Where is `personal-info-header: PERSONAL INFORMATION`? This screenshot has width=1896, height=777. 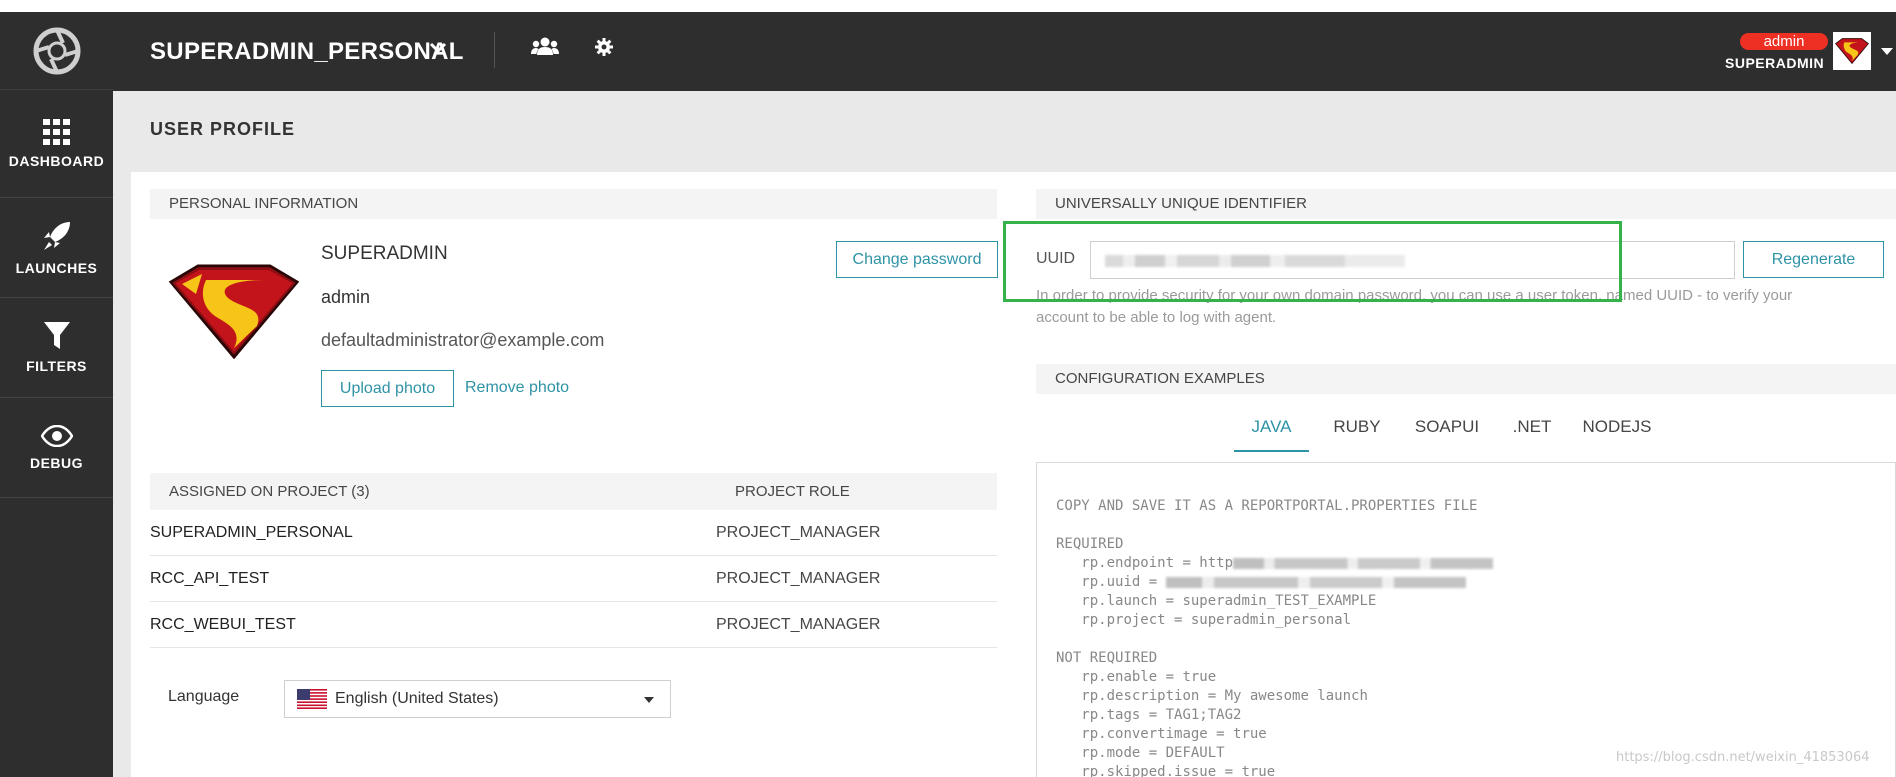 personal-info-header: PERSONAL INFORMATION is located at coordinates (573, 204).